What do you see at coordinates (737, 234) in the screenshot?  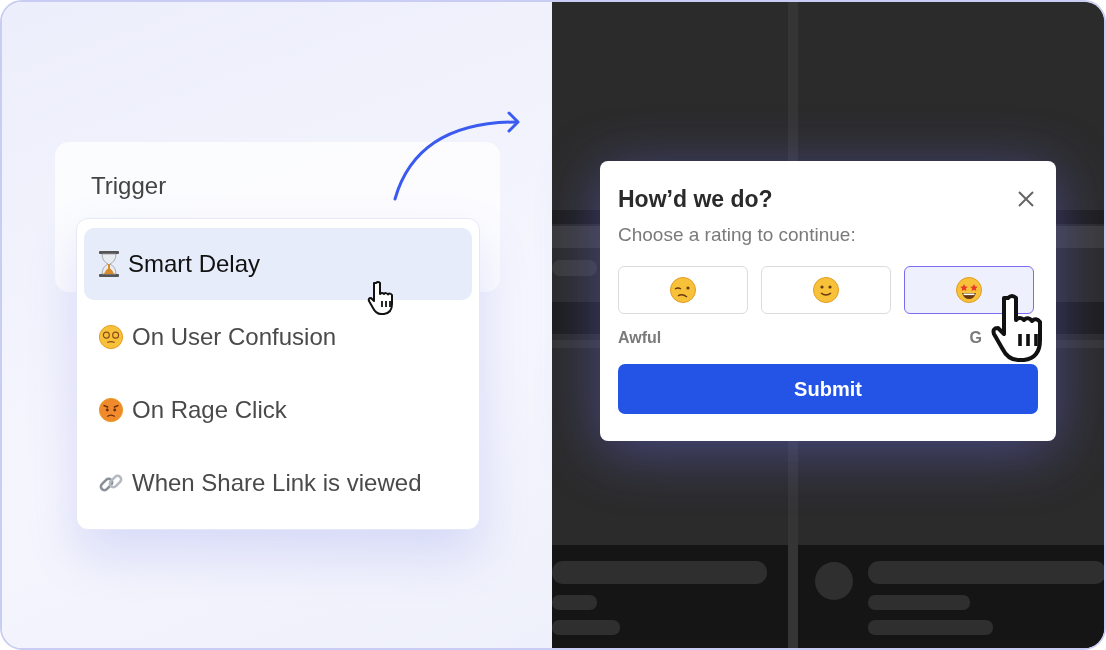 I see `dialog-subtitle: Choose a rating to continue:` at bounding box center [737, 234].